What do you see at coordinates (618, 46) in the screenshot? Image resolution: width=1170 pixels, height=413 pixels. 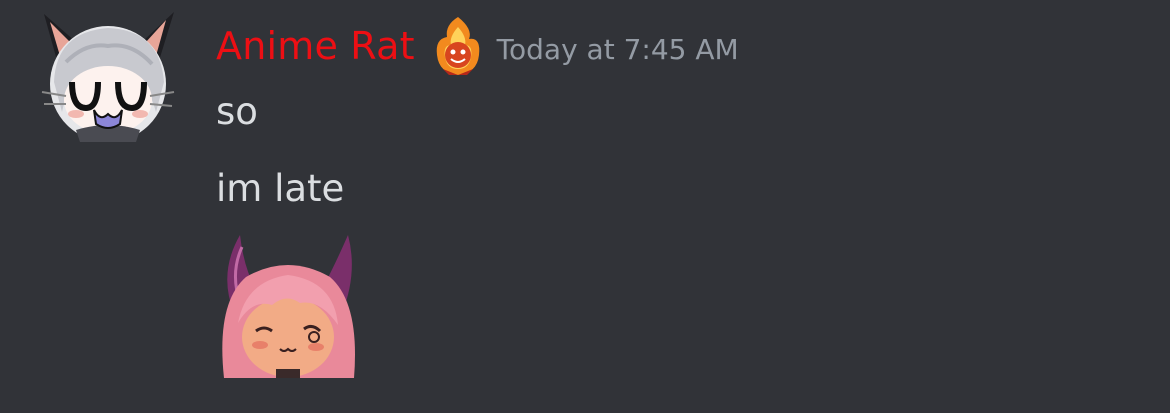 I see `message-timestamp: Today at 7:45 AM` at bounding box center [618, 46].